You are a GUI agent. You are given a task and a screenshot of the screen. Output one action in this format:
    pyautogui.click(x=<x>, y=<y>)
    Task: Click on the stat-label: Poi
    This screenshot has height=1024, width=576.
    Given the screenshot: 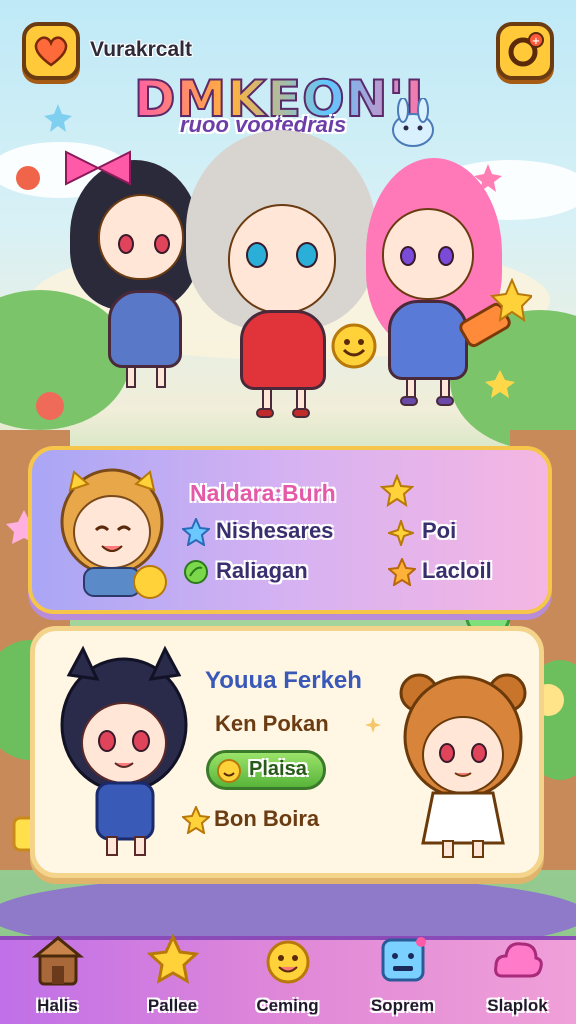 What is the action you would take?
    pyautogui.click(x=439, y=530)
    